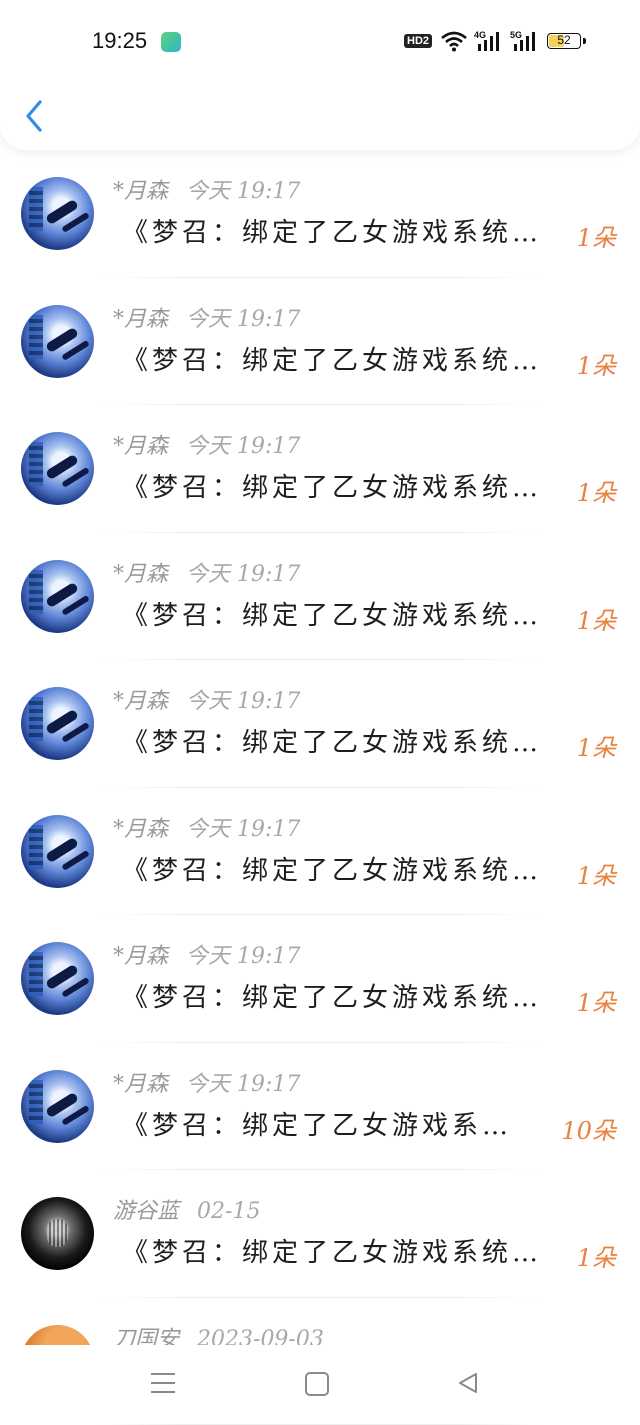  Describe the element at coordinates (119, 41) in the screenshot. I see `status-time: 19:25` at that location.